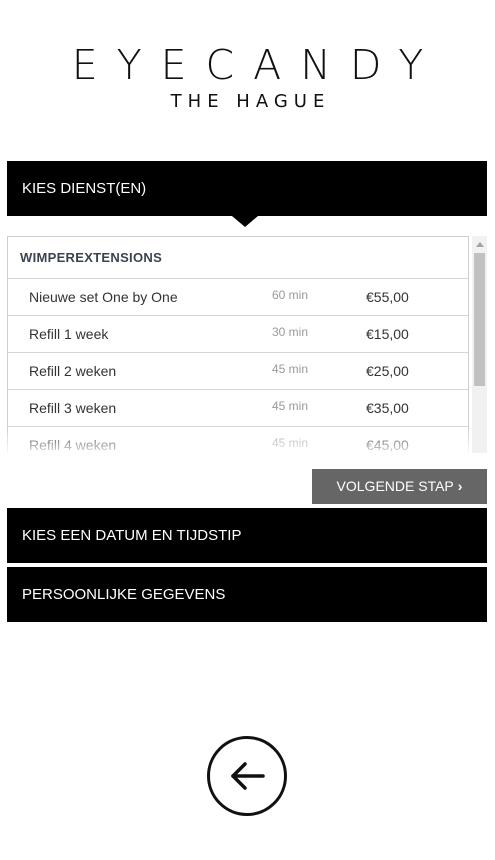  What do you see at coordinates (290, 295) in the screenshot?
I see `service-duration: 60 min` at bounding box center [290, 295].